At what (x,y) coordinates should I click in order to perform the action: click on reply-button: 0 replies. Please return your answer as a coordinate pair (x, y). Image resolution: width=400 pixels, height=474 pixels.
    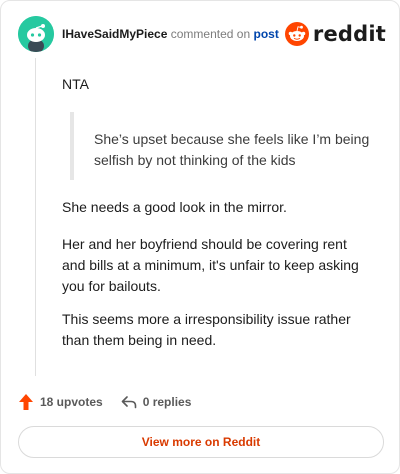
    Looking at the image, I should click on (156, 402).